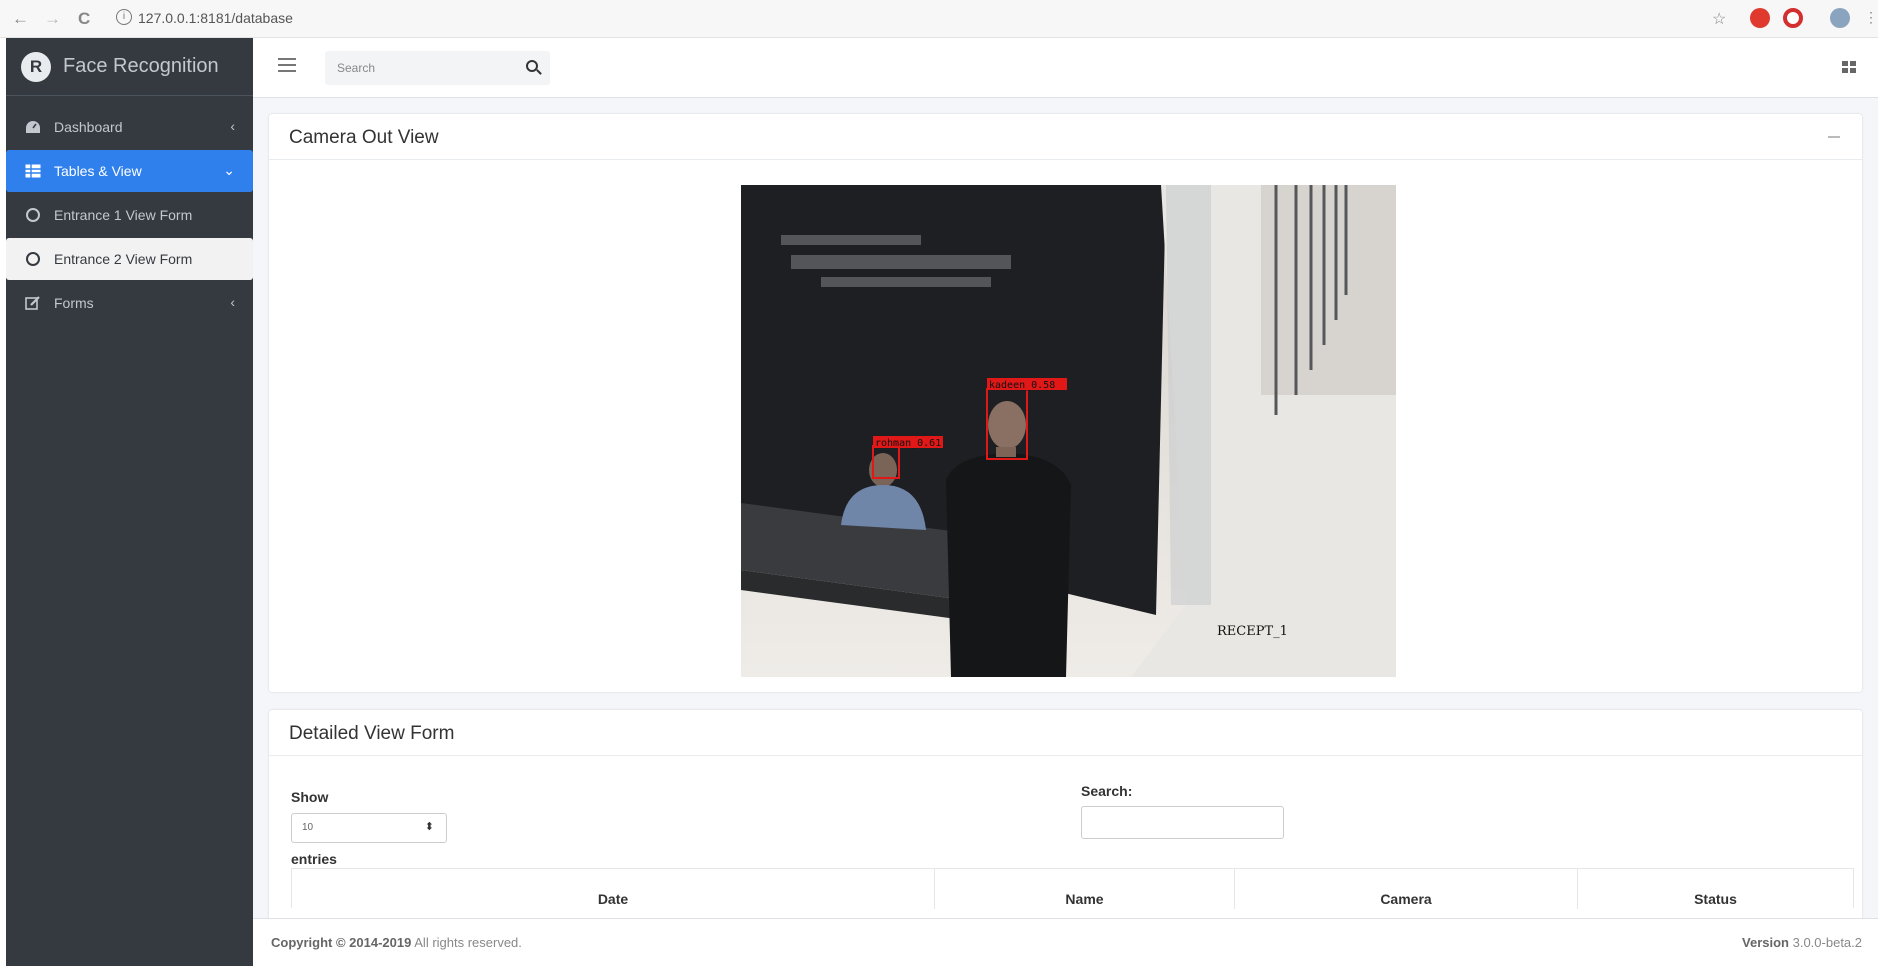 The image size is (1878, 968). What do you see at coordinates (33, 127) in the screenshot?
I see `dashboard-icon` at bounding box center [33, 127].